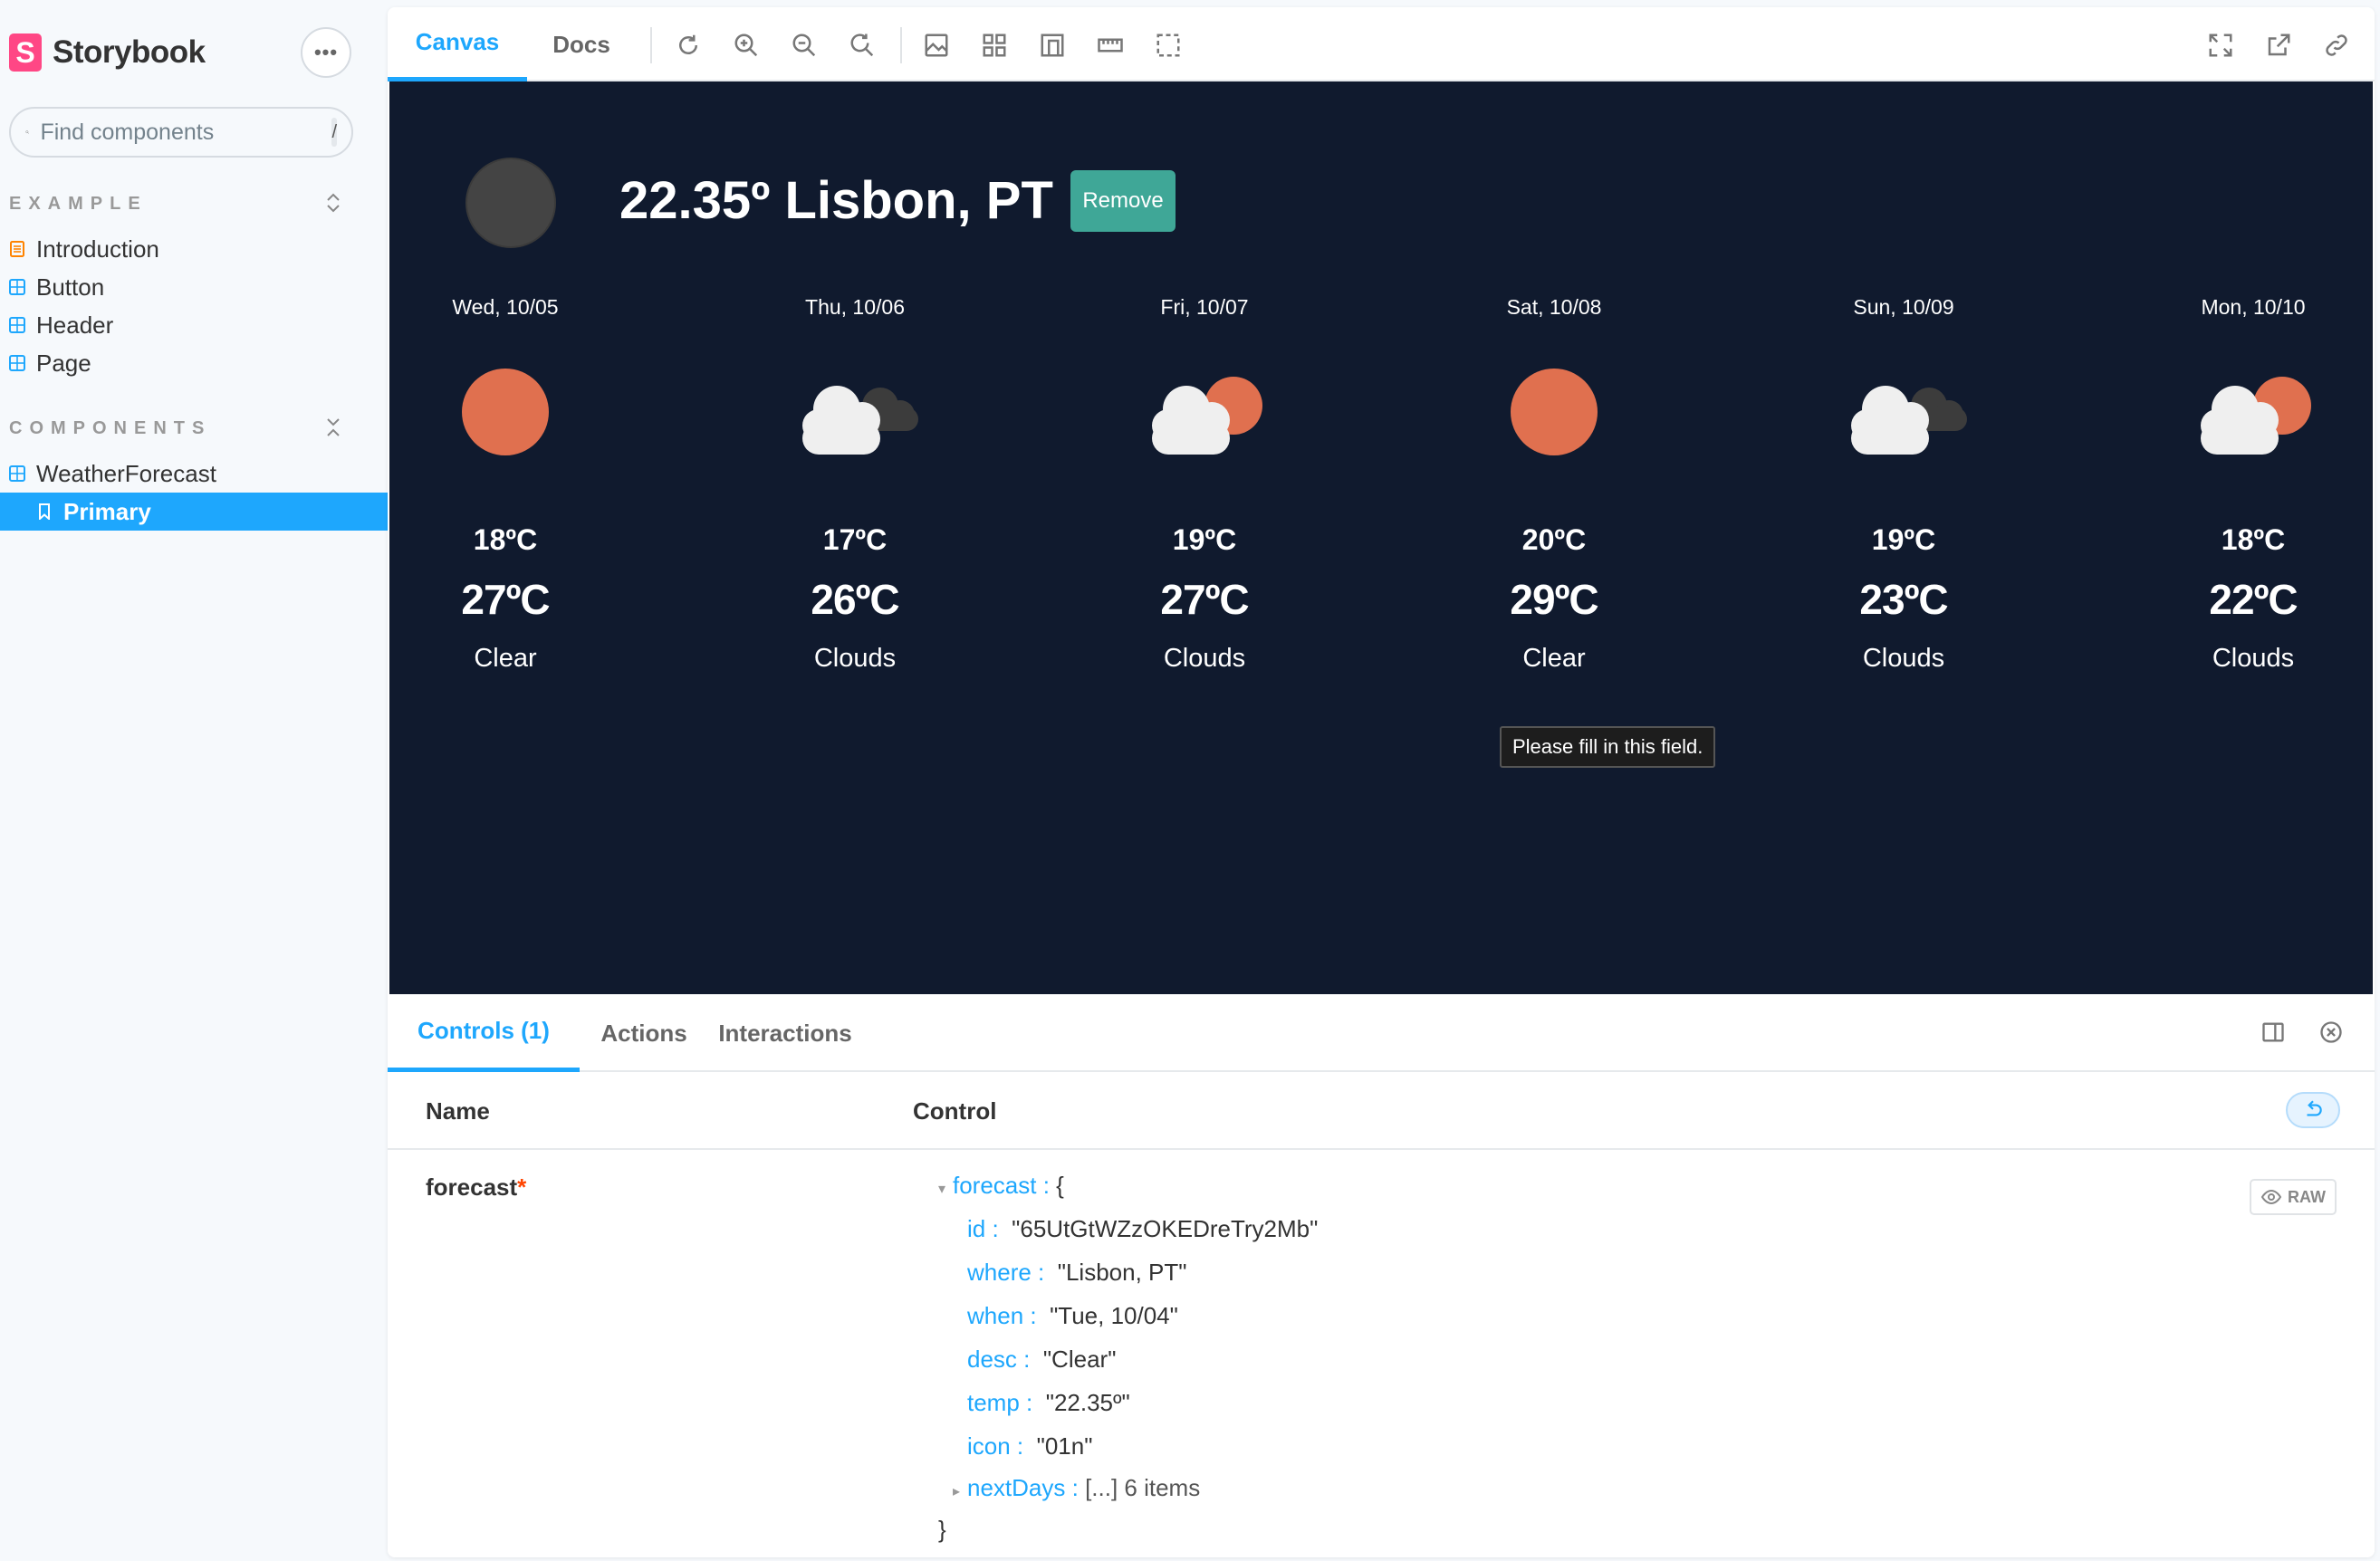 Image resolution: width=2380 pixels, height=1561 pixels. What do you see at coordinates (126, 473) in the screenshot?
I see `sidebar-item-label: WeatherForecast` at bounding box center [126, 473].